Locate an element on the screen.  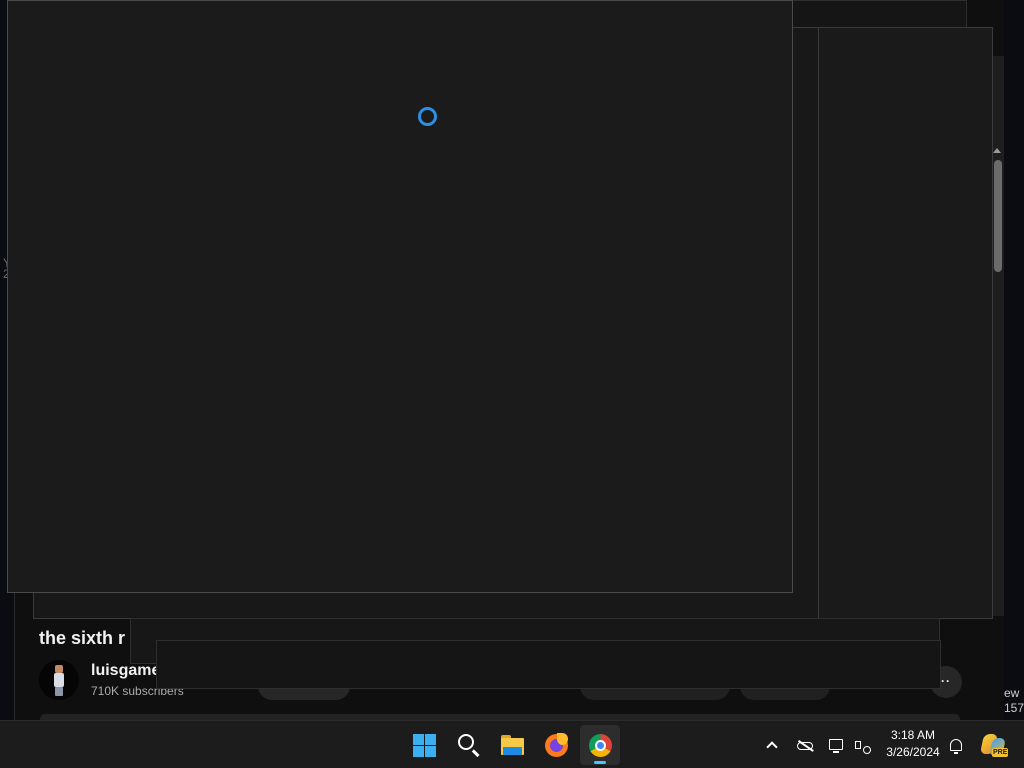
taskbar: 3:18 AM 3/26/2024 PRE is located at coordinates (512, 744).